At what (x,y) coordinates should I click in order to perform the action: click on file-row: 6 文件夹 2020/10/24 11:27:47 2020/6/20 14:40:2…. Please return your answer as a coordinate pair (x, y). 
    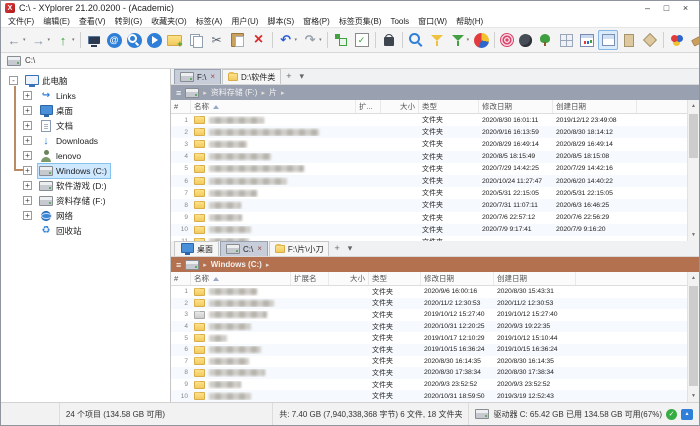
    Looking at the image, I should click on (429, 181).